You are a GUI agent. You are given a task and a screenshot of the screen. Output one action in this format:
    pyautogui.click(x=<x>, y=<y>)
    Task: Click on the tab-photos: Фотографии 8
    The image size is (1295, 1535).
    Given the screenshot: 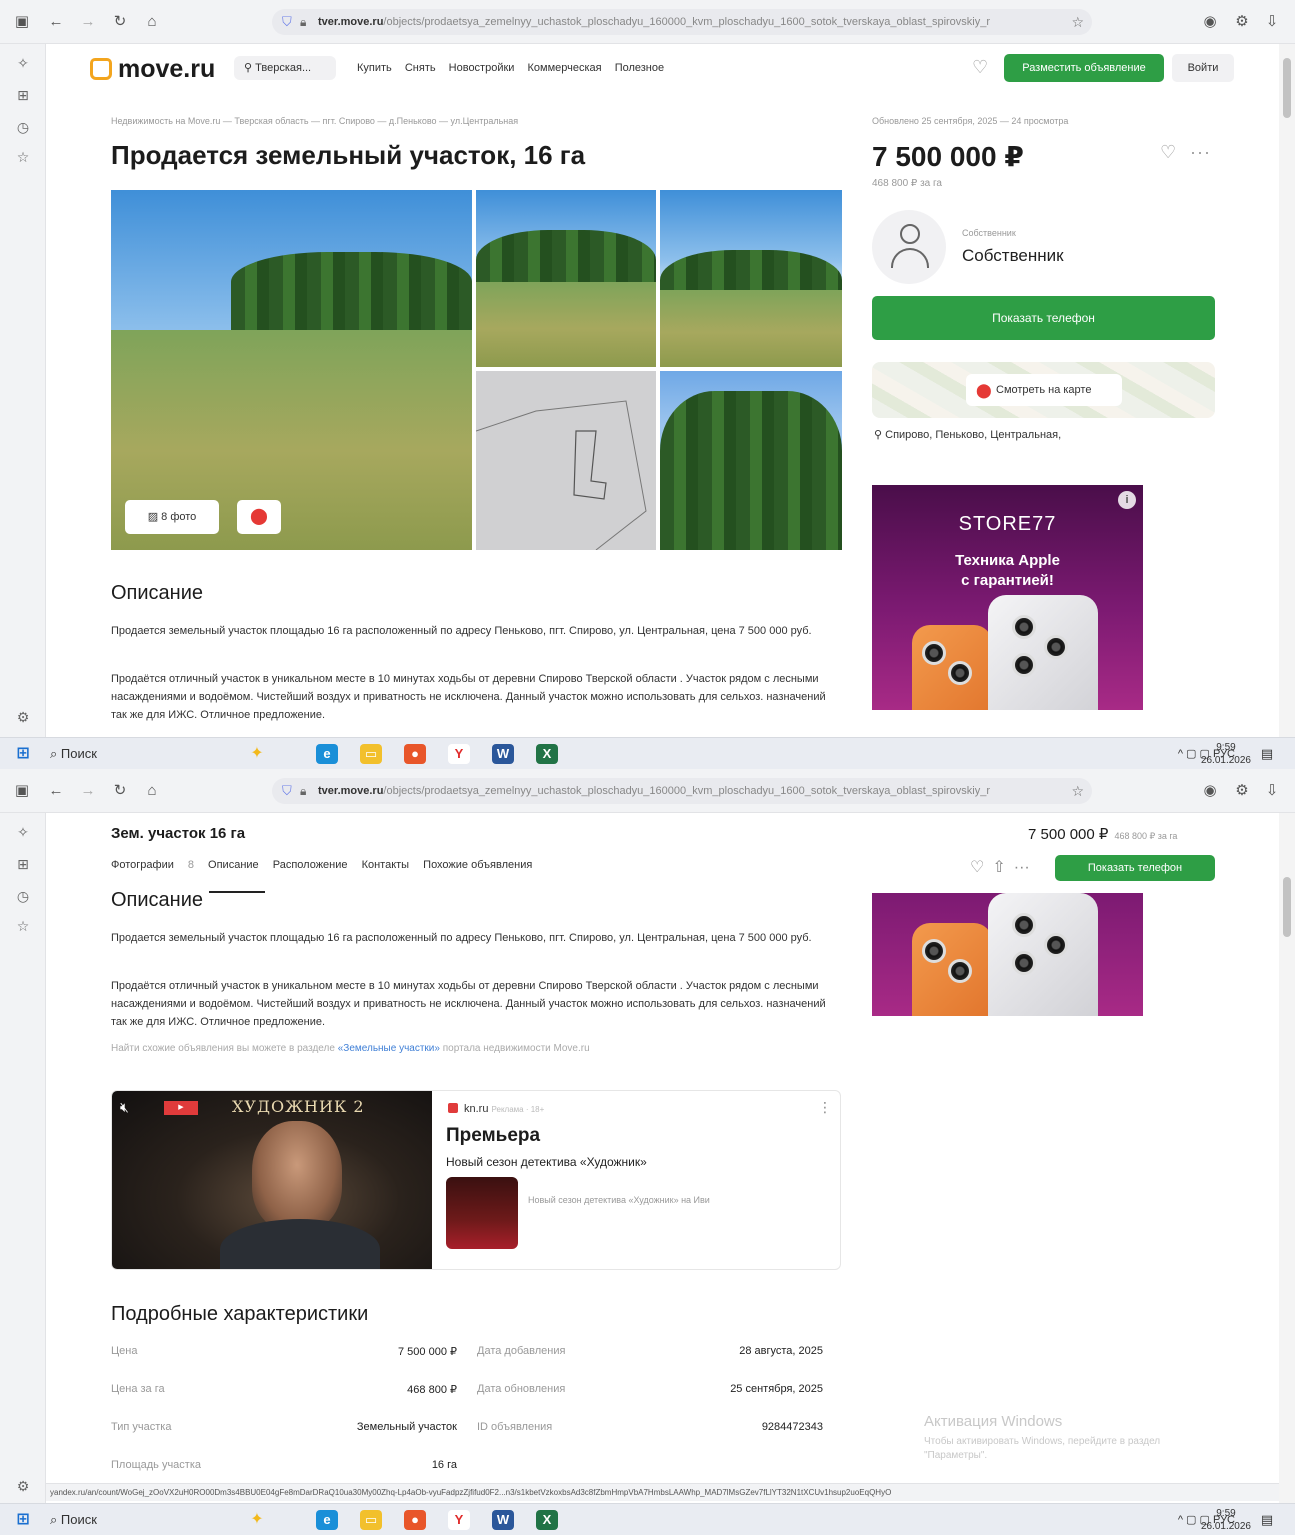 What is the action you would take?
    pyautogui.click(x=152, y=865)
    